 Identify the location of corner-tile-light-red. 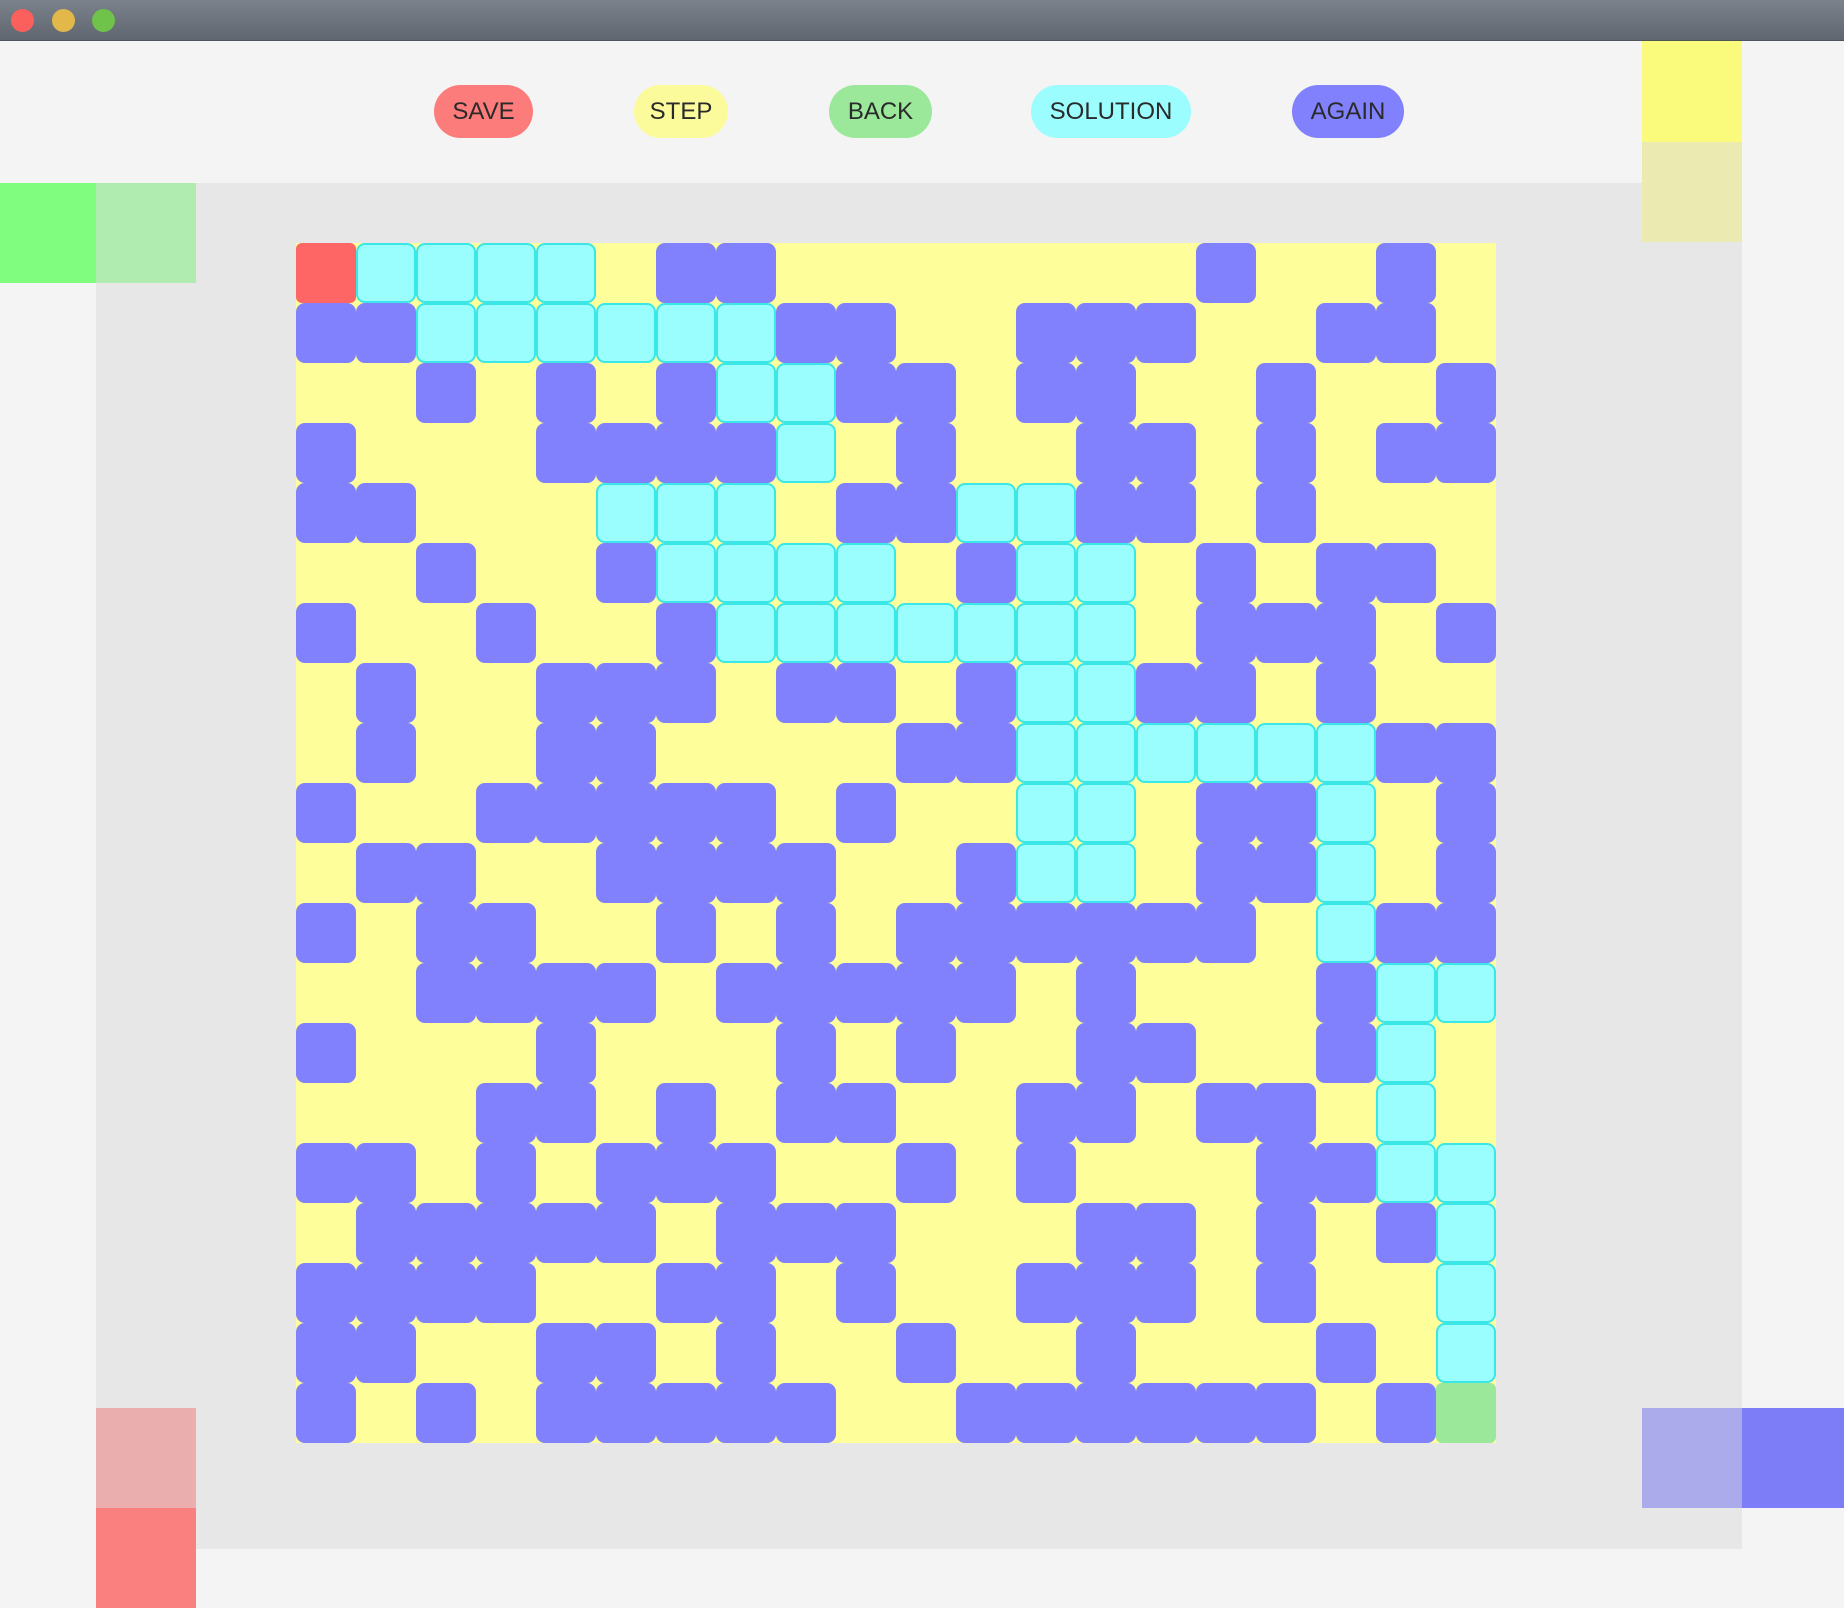
(146, 1458).